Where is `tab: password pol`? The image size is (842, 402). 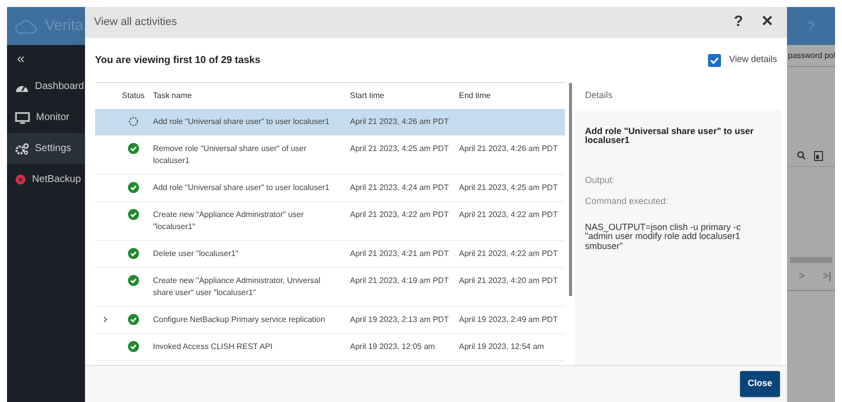
tab: password pol is located at coordinates (811, 56).